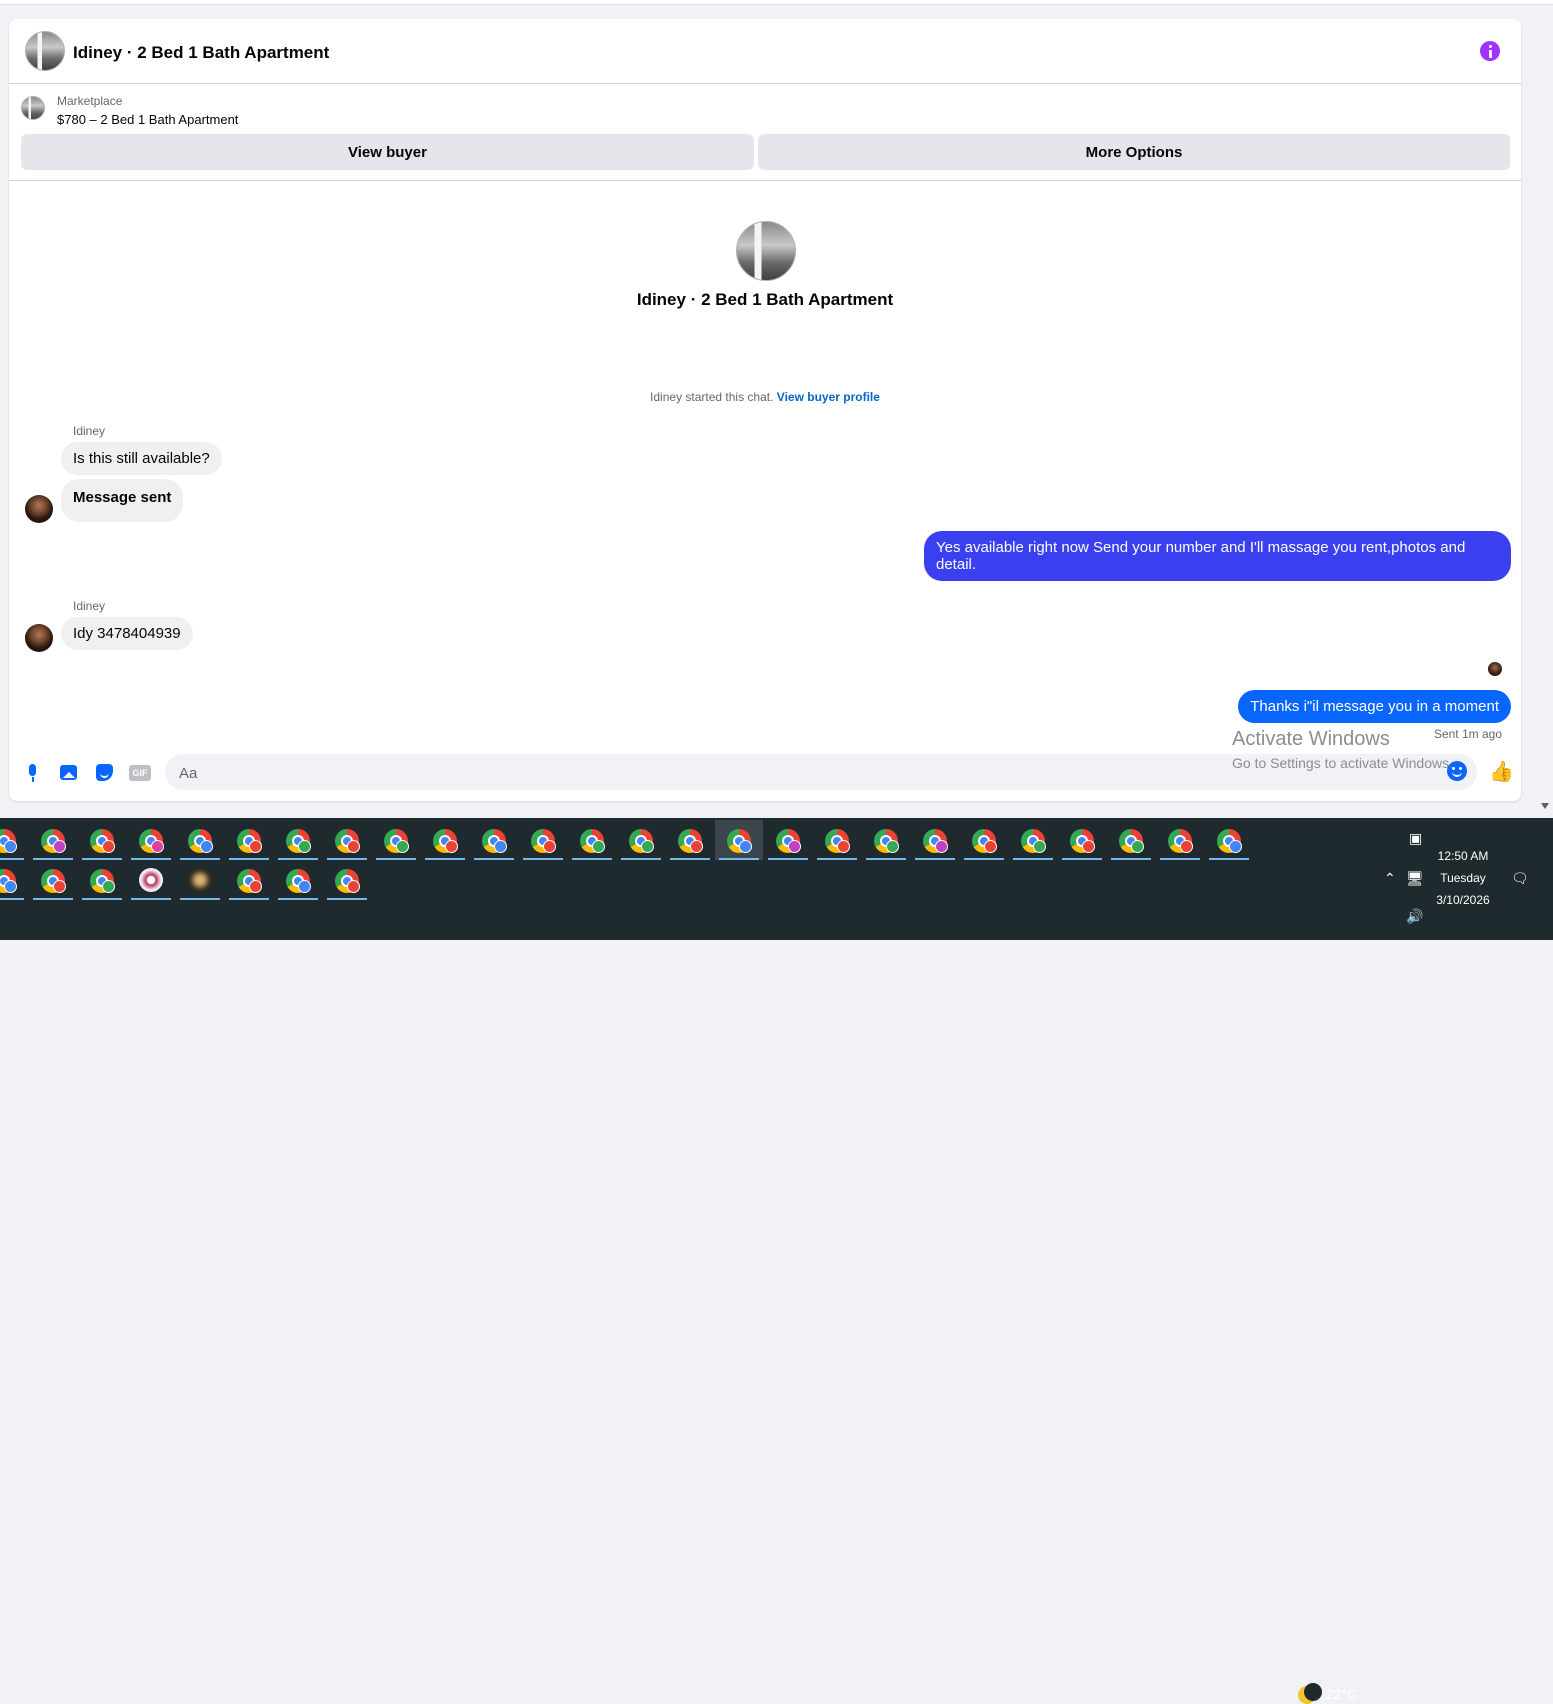 This screenshot has height=1704, width=1553. I want to click on chat-header: Idiney · 2 Bed 1 Bath Apartment, so click(765, 51).